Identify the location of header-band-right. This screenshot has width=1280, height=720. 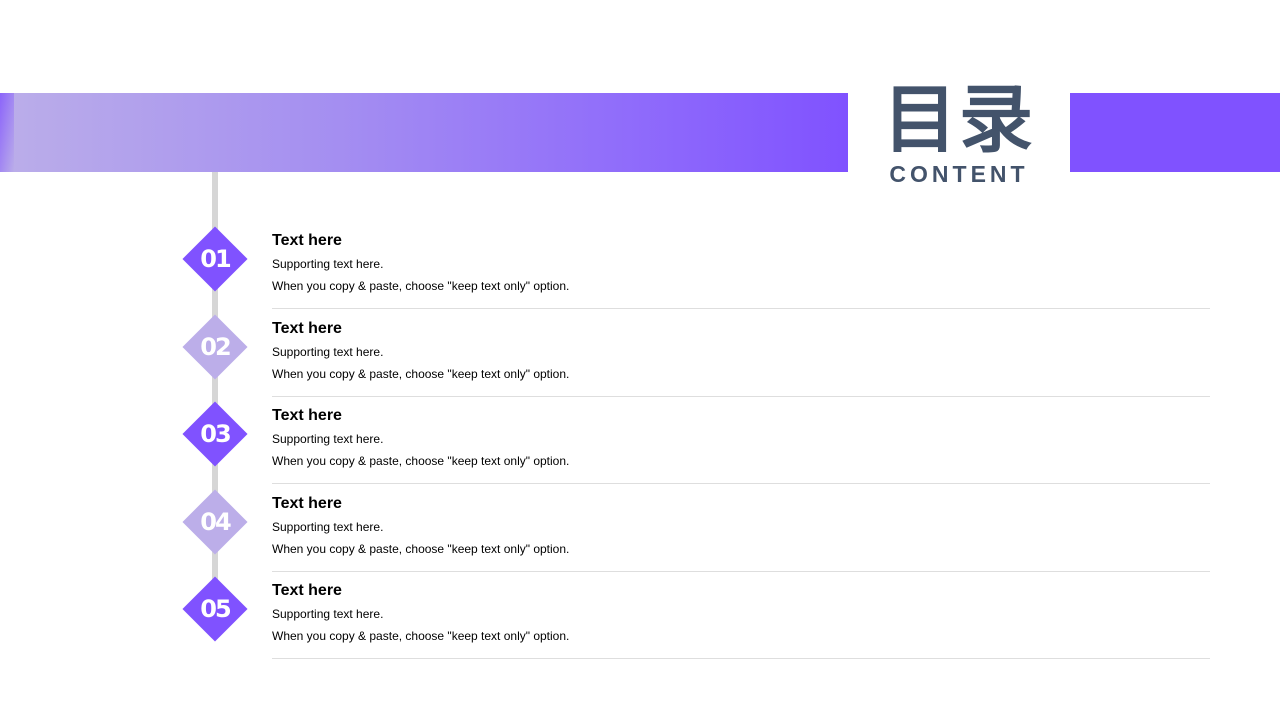
(1175, 132).